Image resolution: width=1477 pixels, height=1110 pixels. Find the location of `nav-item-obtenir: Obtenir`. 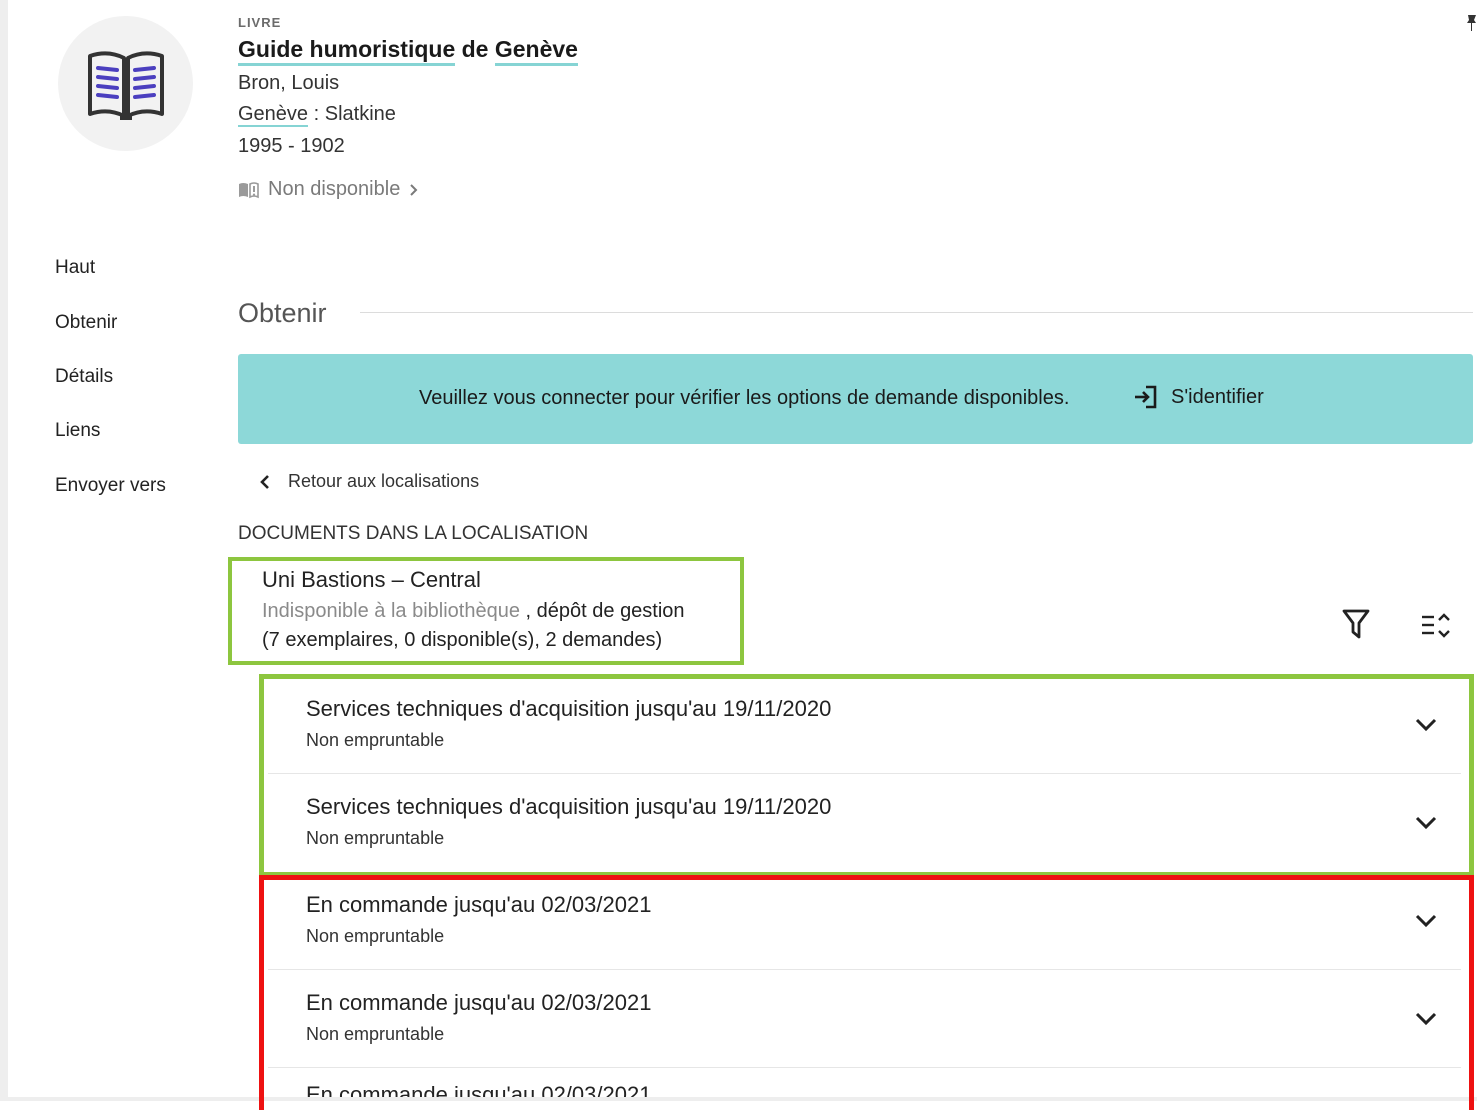

nav-item-obtenir: Obtenir is located at coordinates (86, 323).